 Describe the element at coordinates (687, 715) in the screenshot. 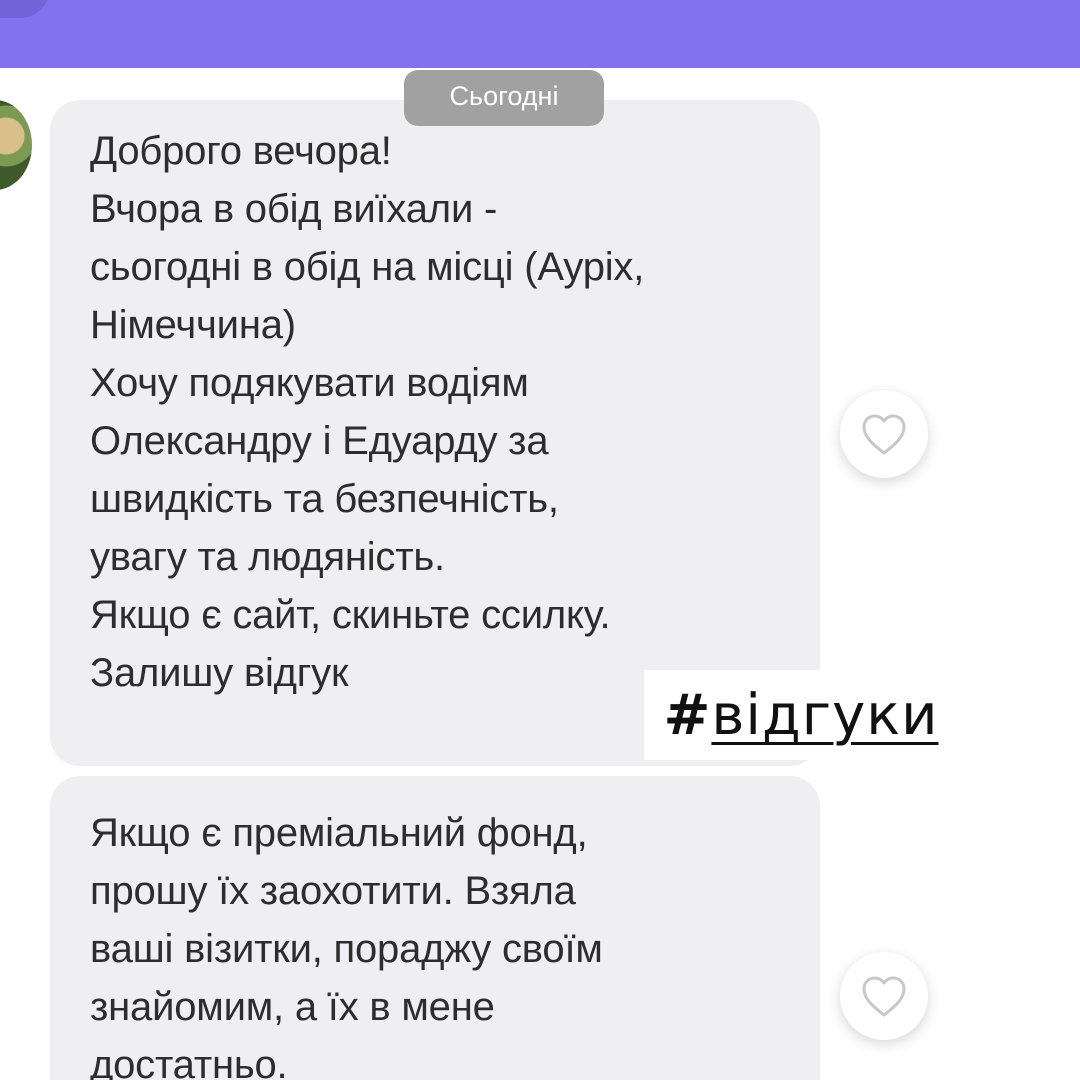

I see `hashtag-symbol: #` at that location.